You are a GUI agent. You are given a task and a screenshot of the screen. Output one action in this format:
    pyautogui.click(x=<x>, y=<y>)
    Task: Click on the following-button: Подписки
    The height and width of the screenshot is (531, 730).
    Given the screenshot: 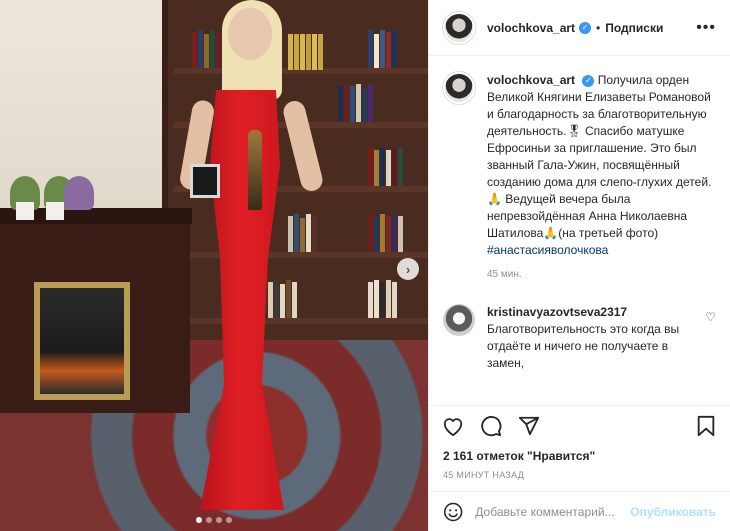 What is the action you would take?
    pyautogui.click(x=634, y=28)
    